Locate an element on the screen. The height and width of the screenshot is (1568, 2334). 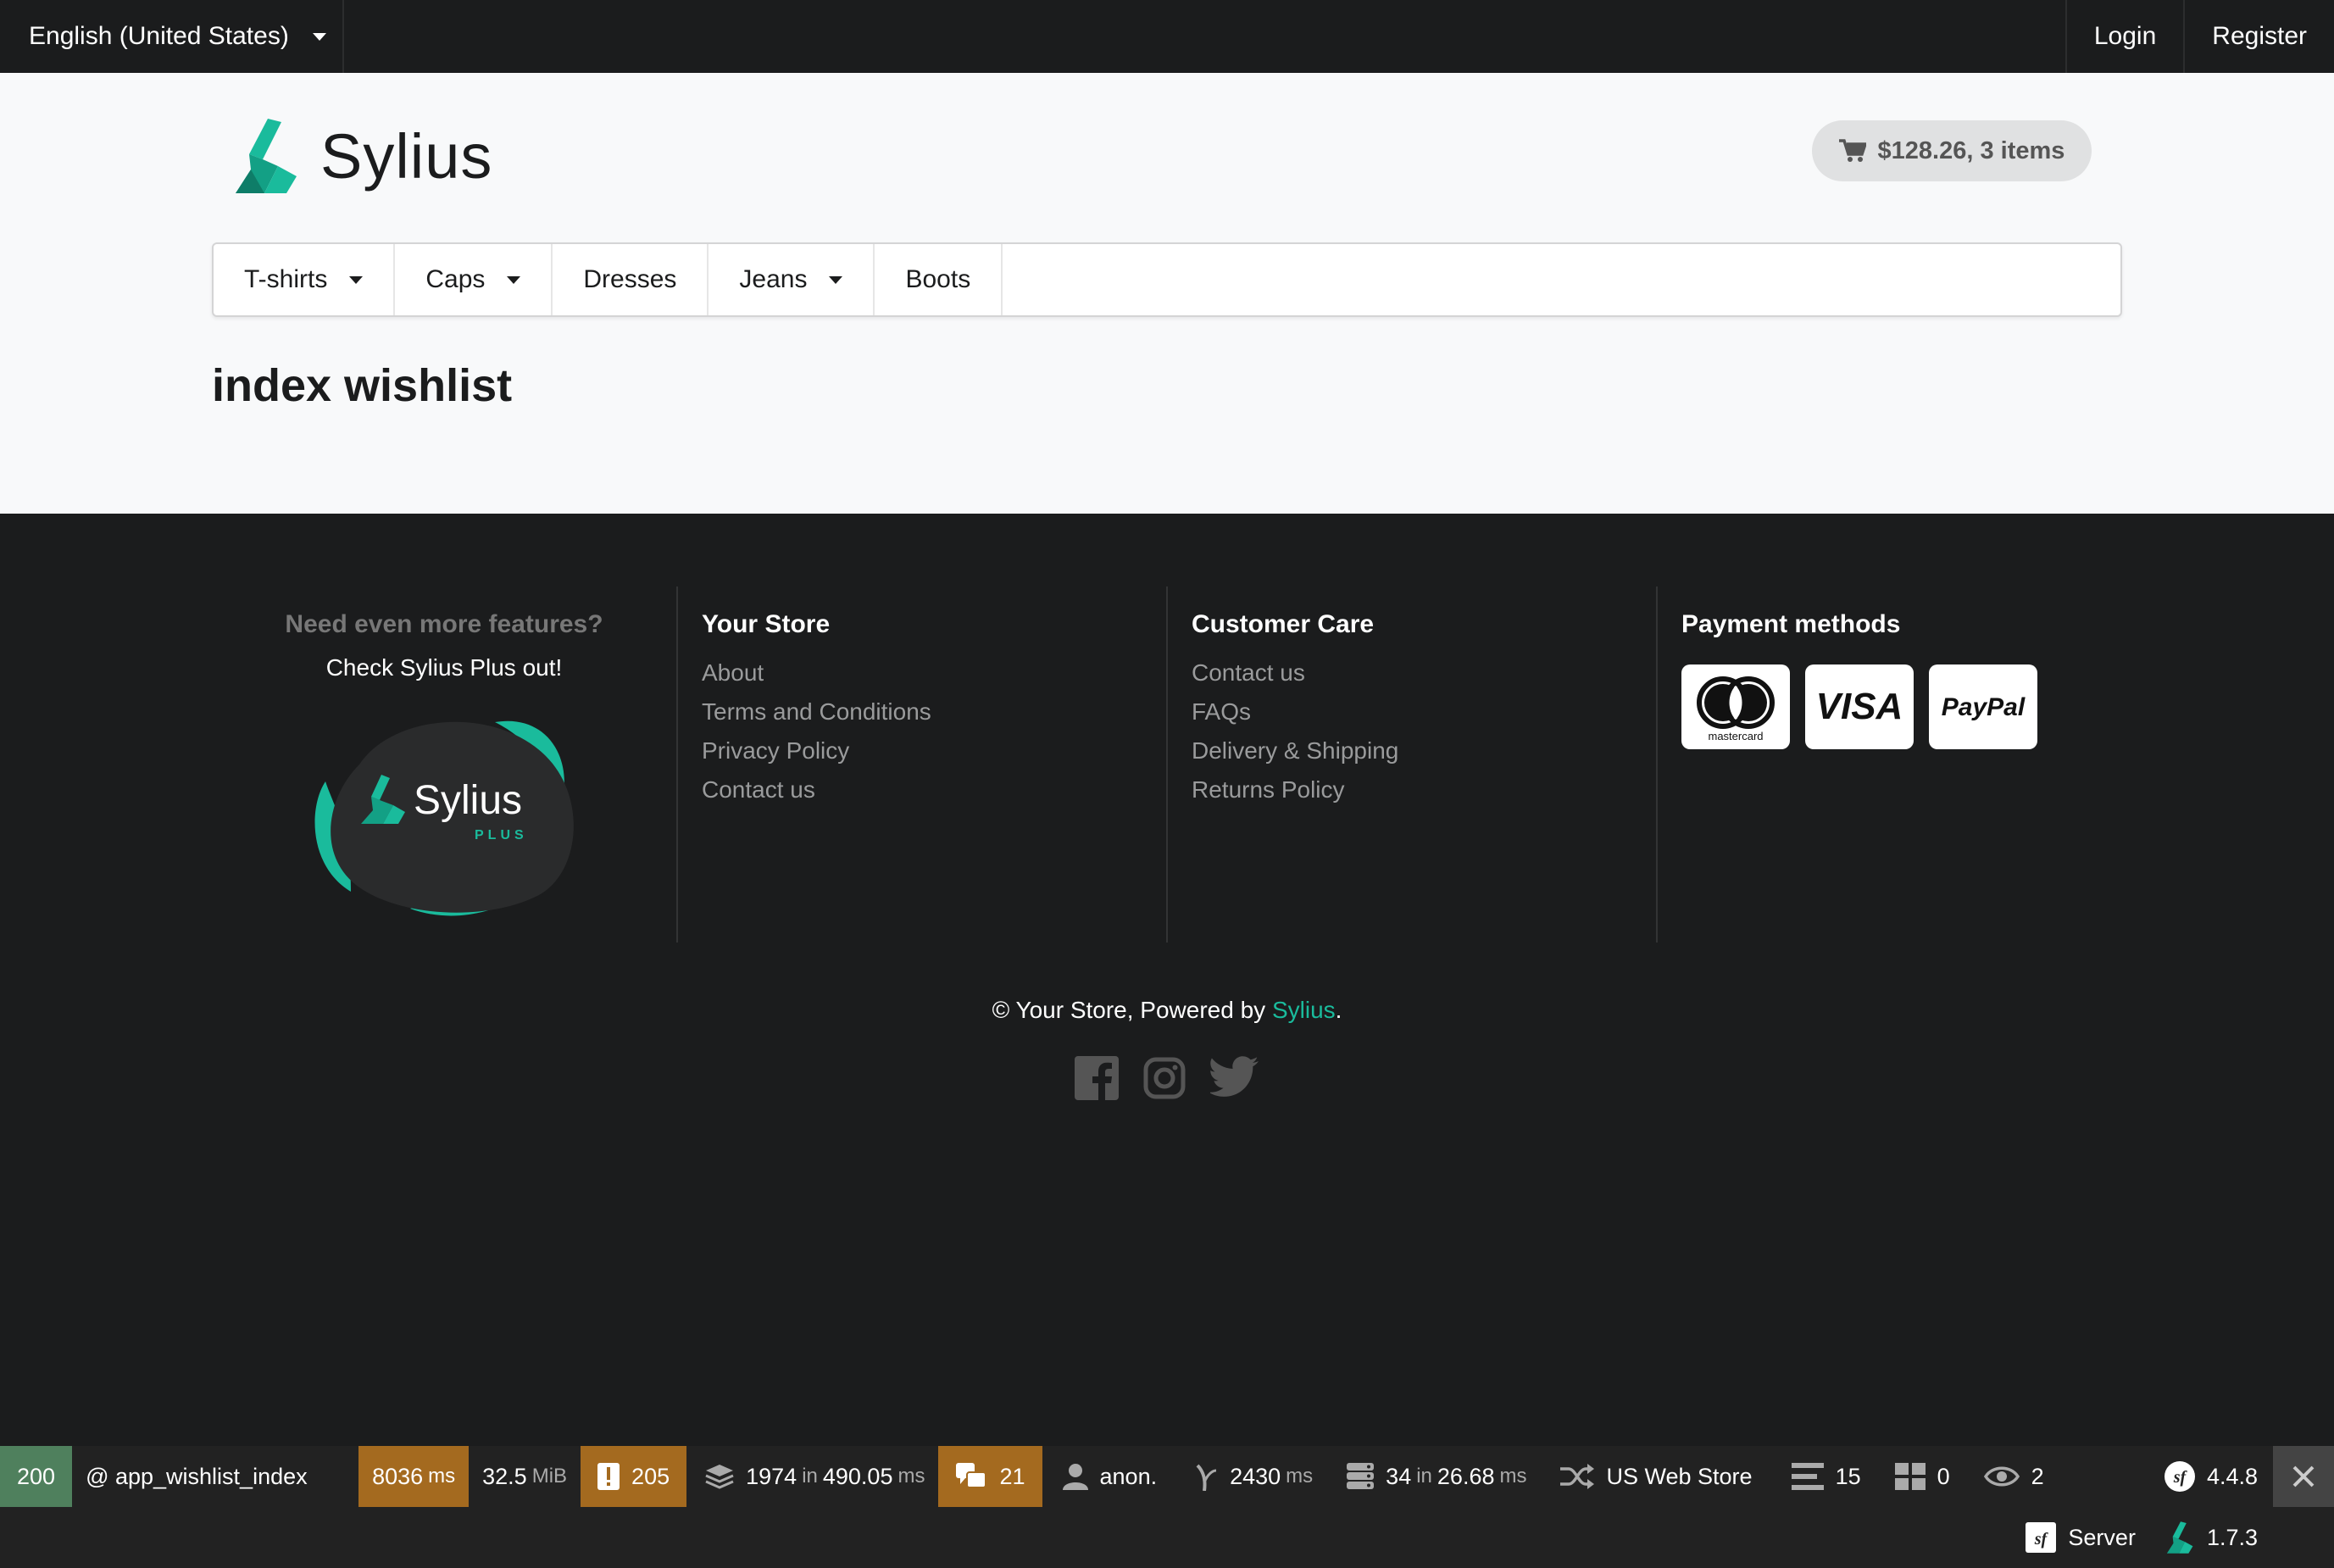
instagram-icon is located at coordinates (1164, 1078).